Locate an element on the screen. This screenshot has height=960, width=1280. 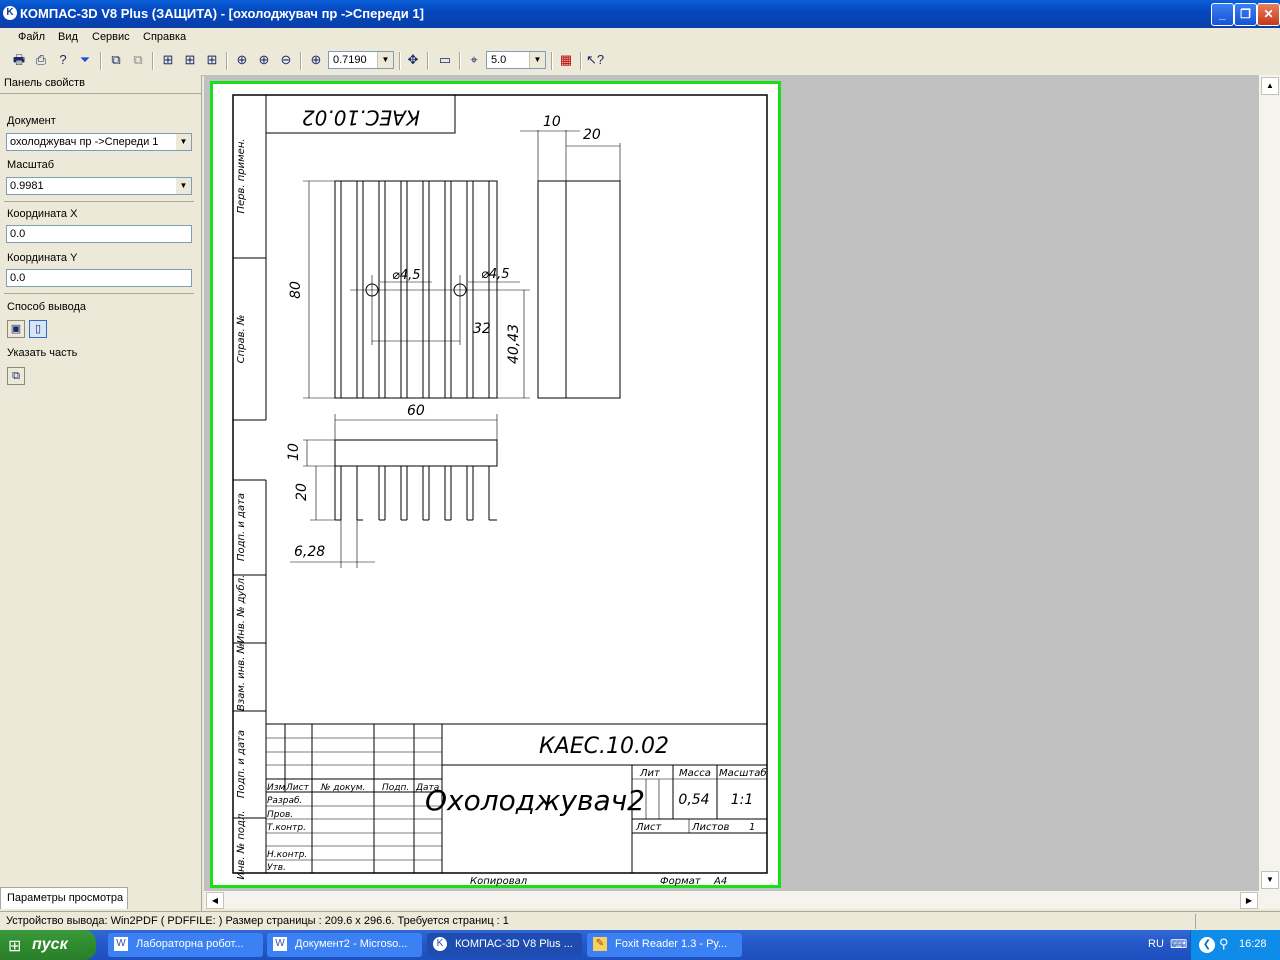
zoom-out-icon: ⊖ is located at coordinates (286, 60).